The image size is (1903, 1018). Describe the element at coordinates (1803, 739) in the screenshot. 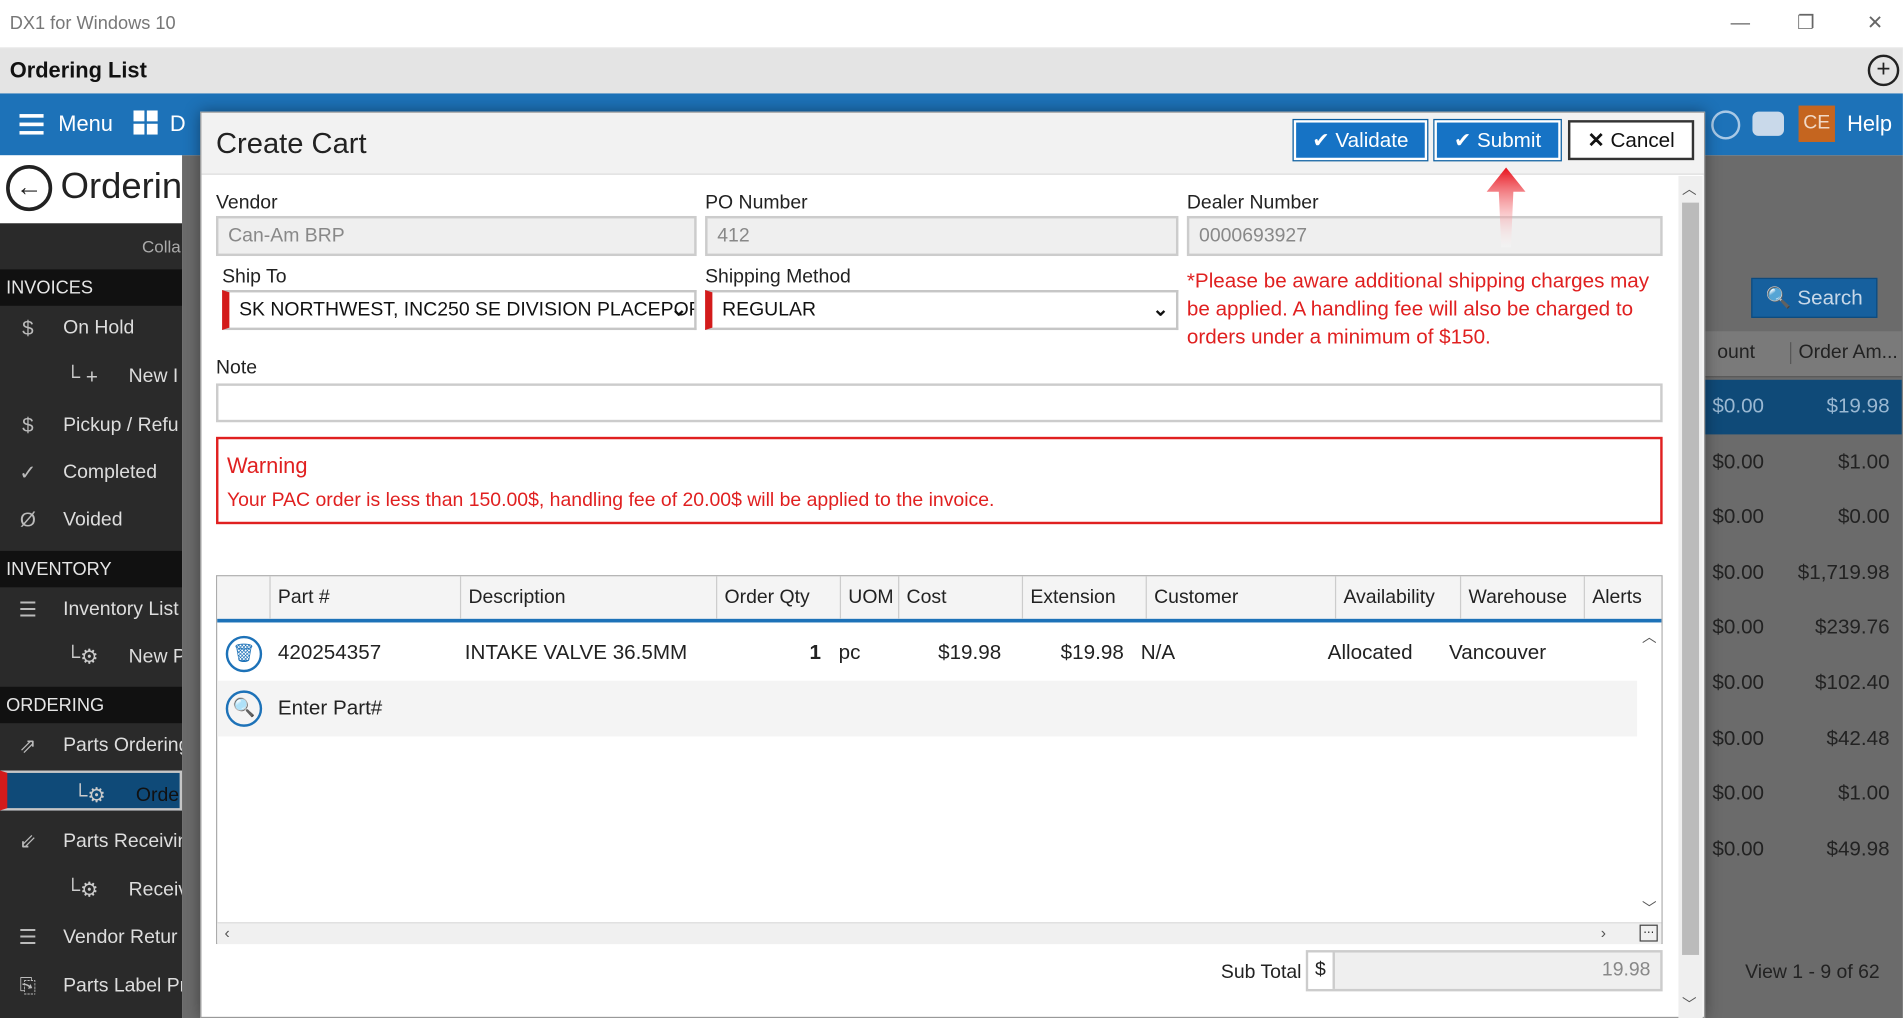

I see `bg-table-row: $0.00 $42.48` at that location.